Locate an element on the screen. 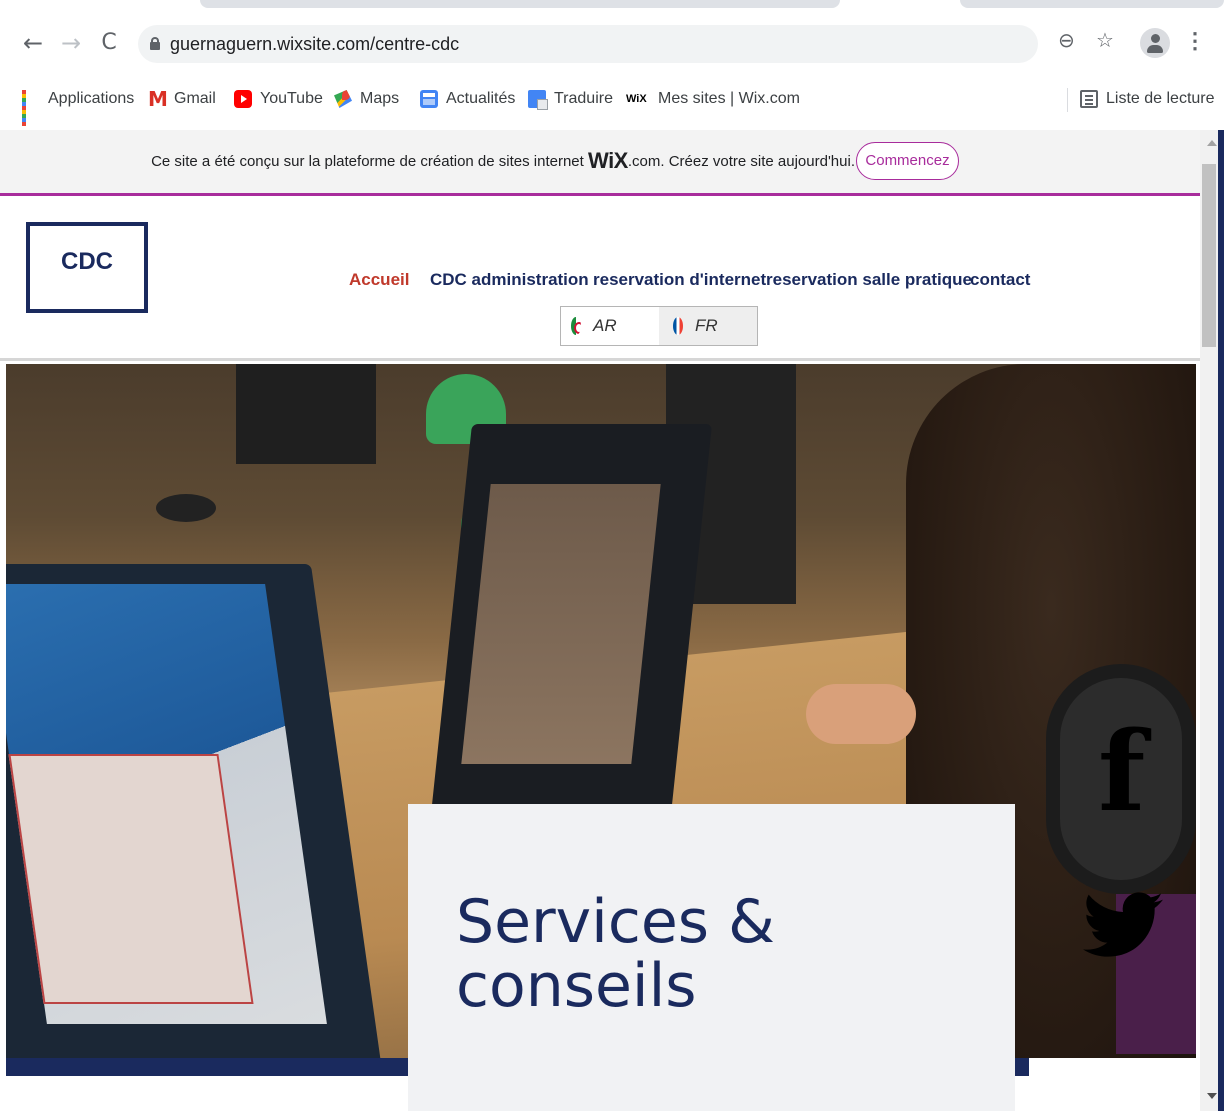  translate-icon is located at coordinates (538, 100).